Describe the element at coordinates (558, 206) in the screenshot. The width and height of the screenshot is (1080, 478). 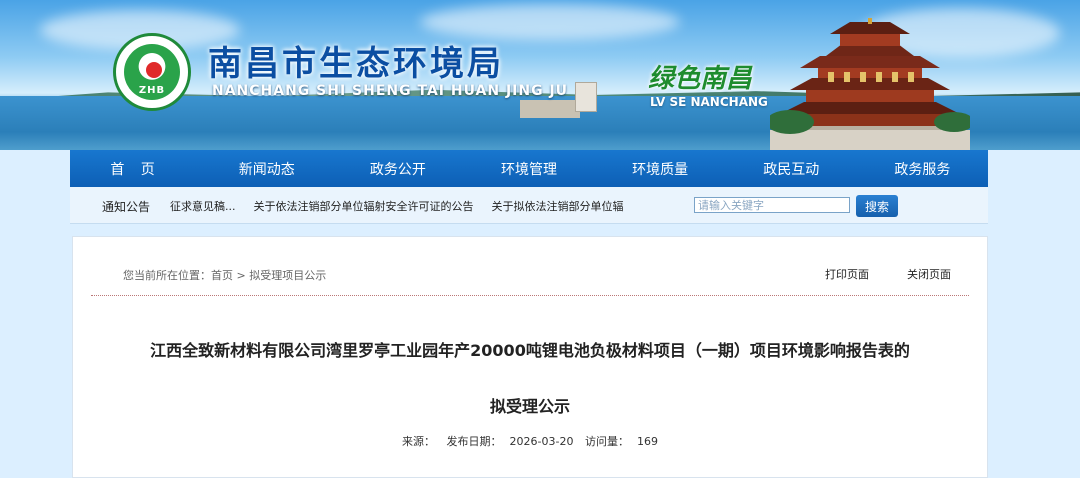
I see `notice-link: 关于拟依法注销部分单位辐` at that location.